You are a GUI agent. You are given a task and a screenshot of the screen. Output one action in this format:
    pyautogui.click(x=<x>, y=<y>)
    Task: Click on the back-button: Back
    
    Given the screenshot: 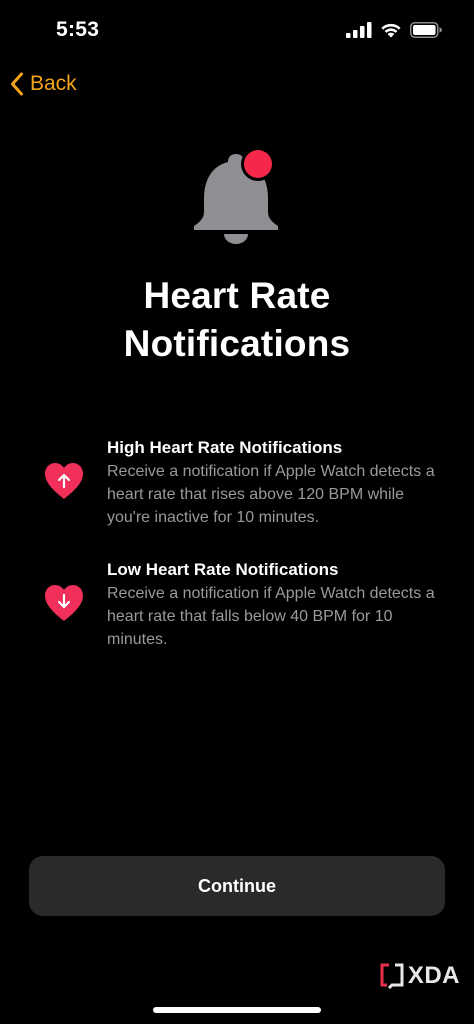 What is the action you would take?
    pyautogui.click(x=43, y=84)
    